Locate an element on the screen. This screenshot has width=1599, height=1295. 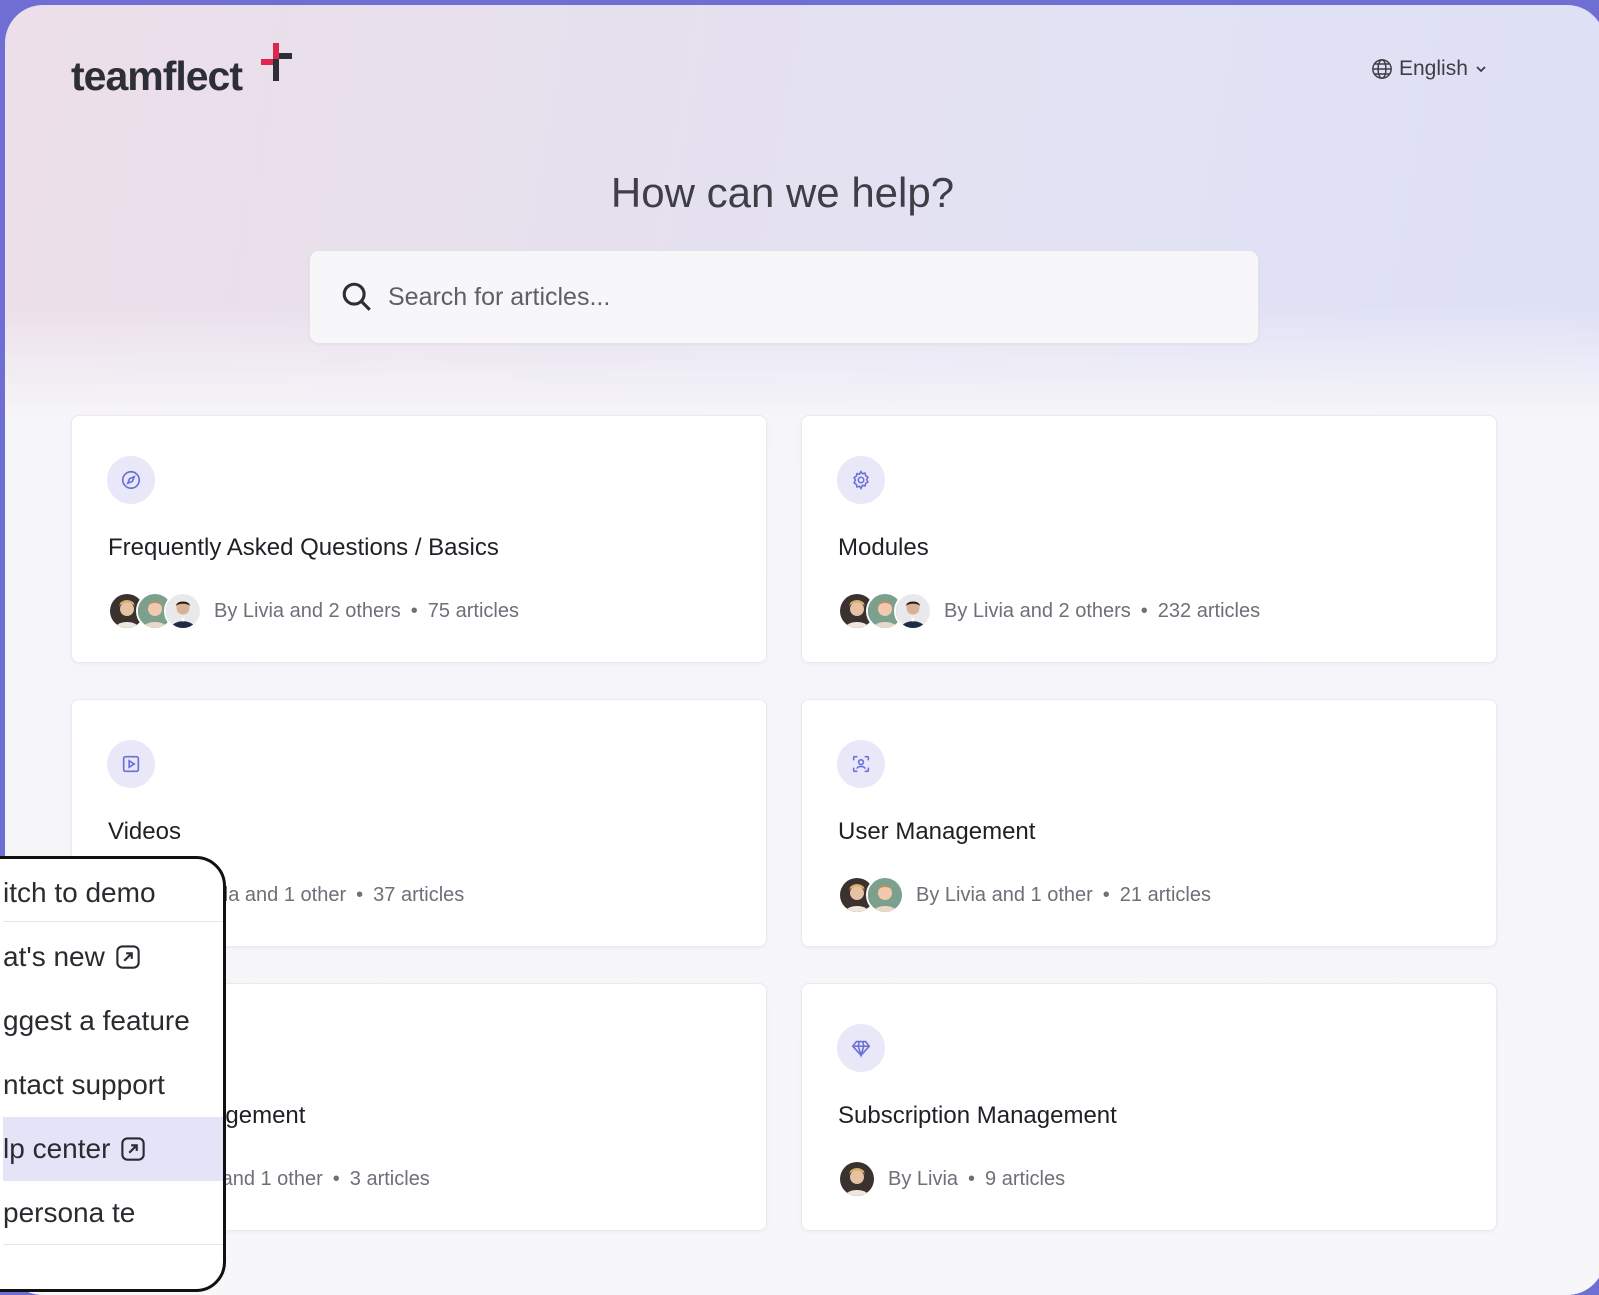
card-article-count: 3 articles is located at coordinates (389, 1178).